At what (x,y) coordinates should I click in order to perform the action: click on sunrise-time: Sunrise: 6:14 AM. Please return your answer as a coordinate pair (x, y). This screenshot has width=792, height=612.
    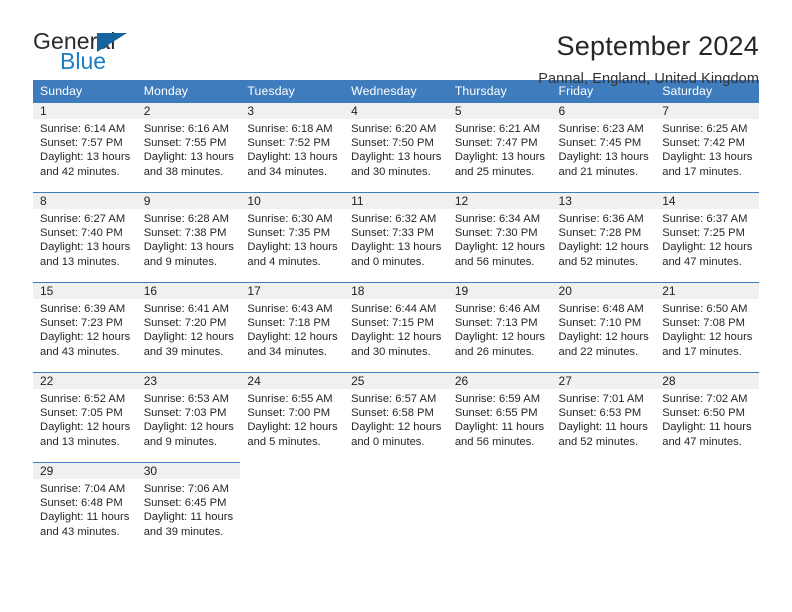
    Looking at the image, I should click on (83, 129).